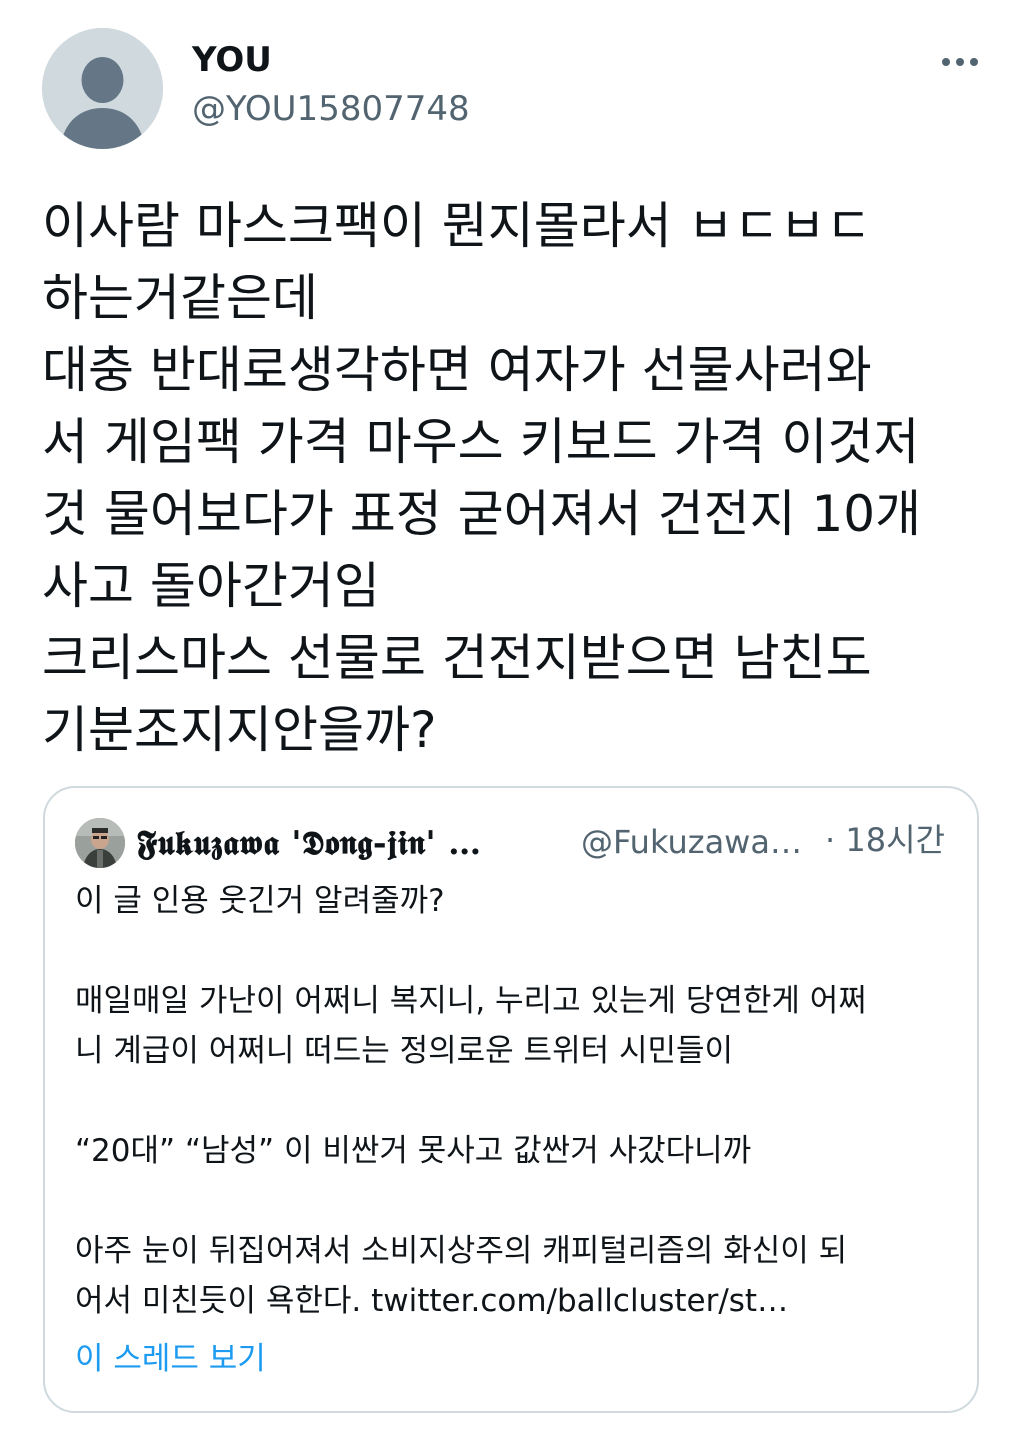 The width and height of the screenshot is (1024, 1441). I want to click on more-horizontal-icon, so click(960, 62).